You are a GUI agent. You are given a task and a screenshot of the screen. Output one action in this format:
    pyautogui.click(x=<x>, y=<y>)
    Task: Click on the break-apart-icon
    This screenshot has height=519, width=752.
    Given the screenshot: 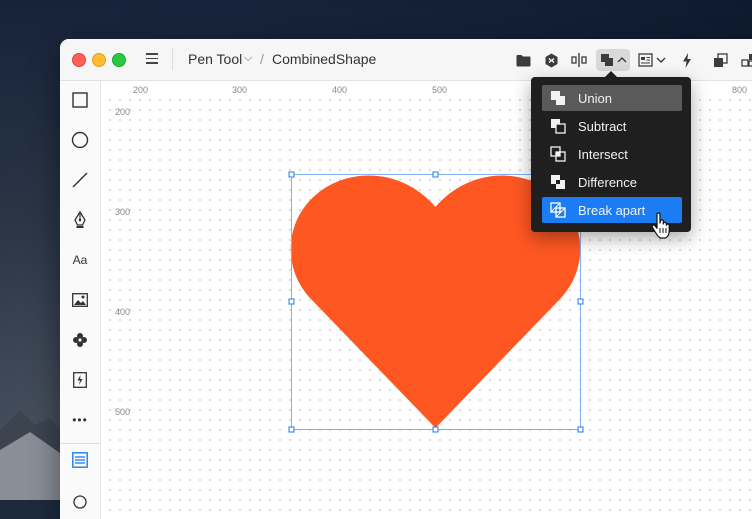 What is the action you would take?
    pyautogui.click(x=558, y=210)
    